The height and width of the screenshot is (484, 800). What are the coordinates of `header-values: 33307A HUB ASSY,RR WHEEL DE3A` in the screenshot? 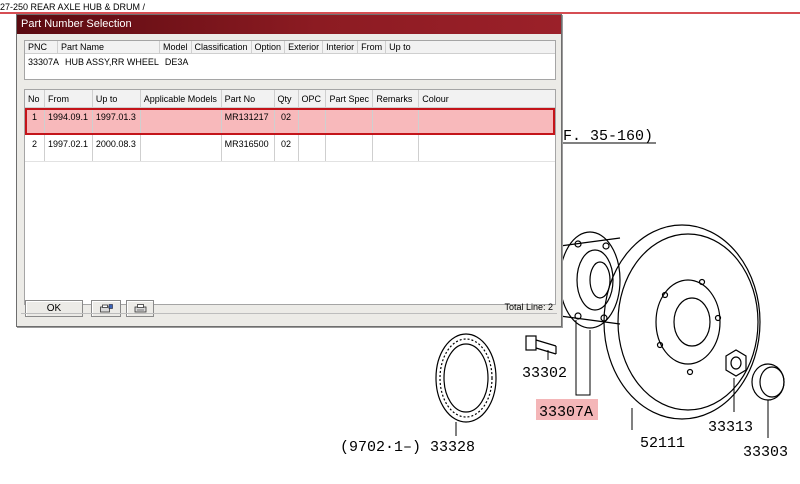 It's located at (290, 62).